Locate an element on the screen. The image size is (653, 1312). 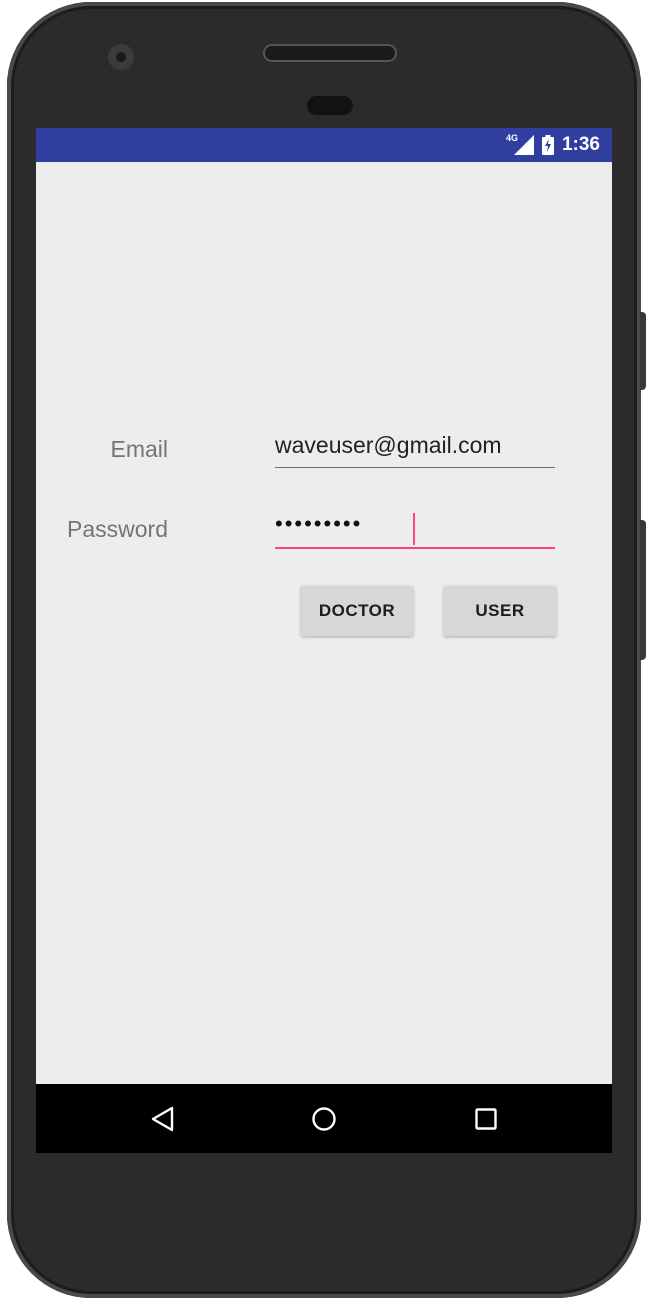
volume-button is located at coordinates (643, 590).